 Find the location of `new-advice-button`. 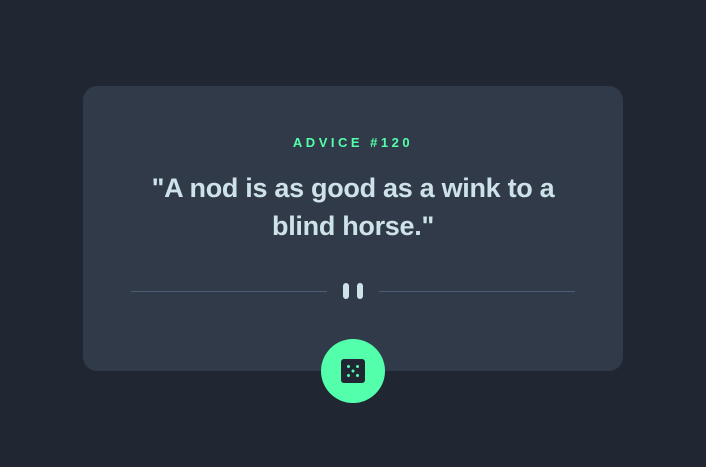

new-advice-button is located at coordinates (353, 371).